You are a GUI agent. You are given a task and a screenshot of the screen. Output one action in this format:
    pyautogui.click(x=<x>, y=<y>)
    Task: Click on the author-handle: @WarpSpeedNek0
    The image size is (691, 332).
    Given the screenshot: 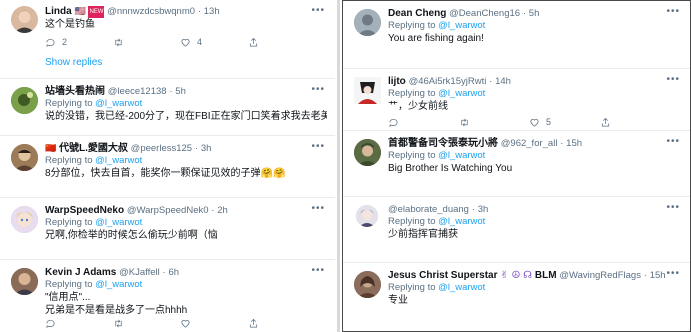 What is the action you would take?
    pyautogui.click(x=168, y=210)
    